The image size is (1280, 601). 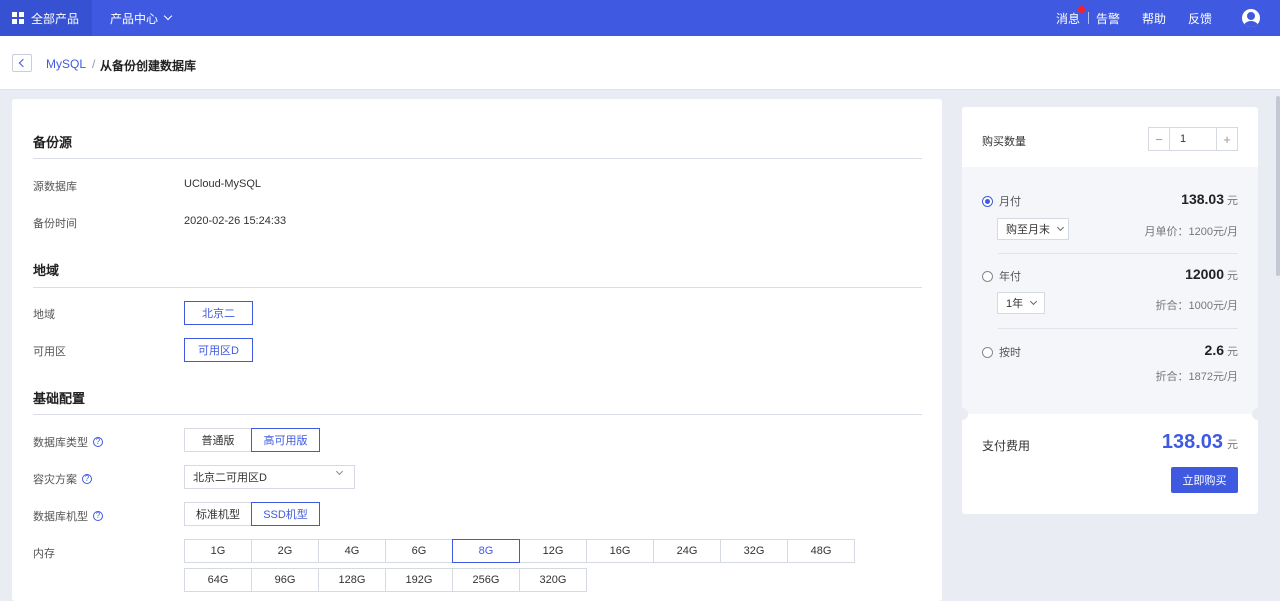 I want to click on hourly-note: 折合：1872元/月, so click(x=1196, y=377).